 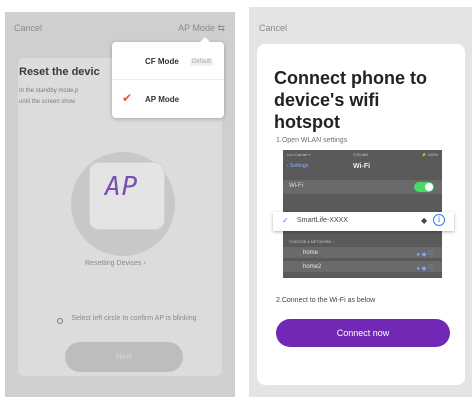 What do you see at coordinates (363, 221) in the screenshot?
I see `smartlife-network-row: ✓ SmartLife-XXXX ◆ i` at bounding box center [363, 221].